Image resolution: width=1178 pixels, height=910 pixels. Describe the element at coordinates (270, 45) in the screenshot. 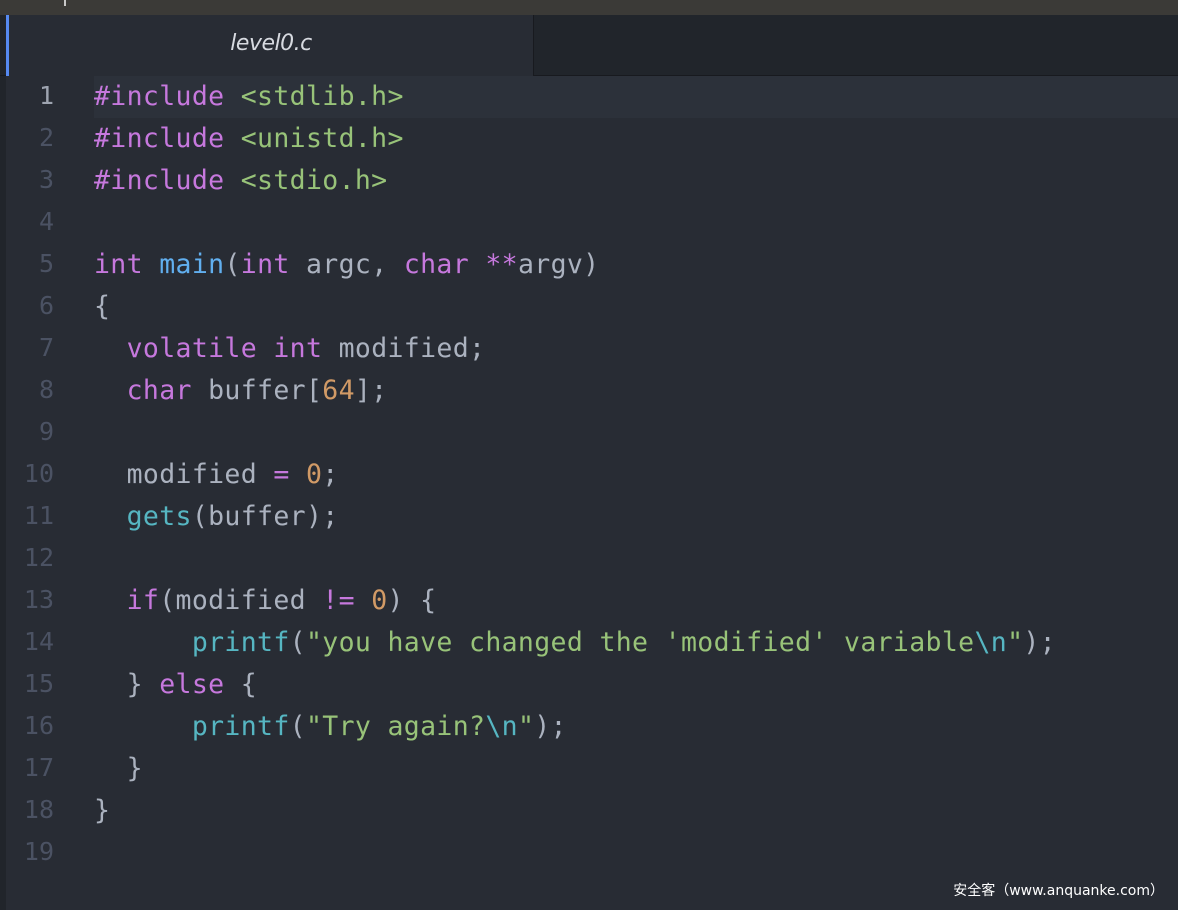

I see `tab-level0-c: level0.c` at that location.